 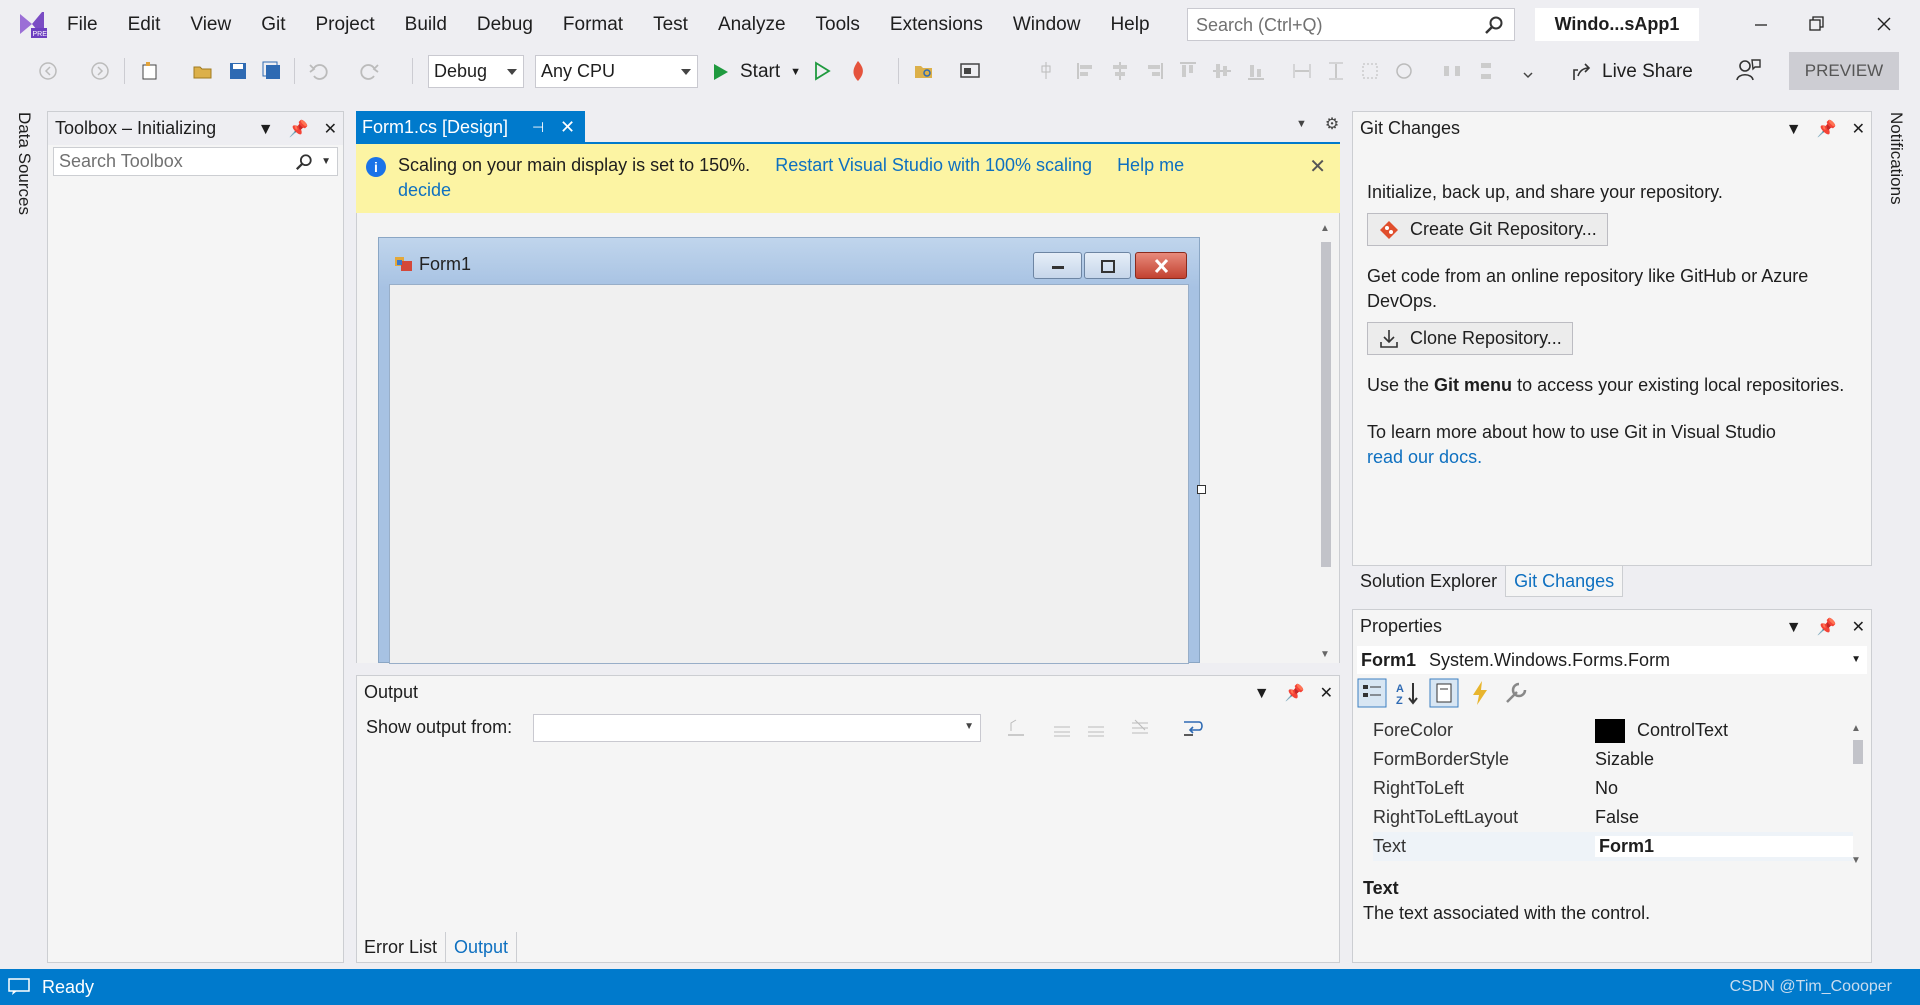 What do you see at coordinates (1612, 660) in the screenshot?
I see `properties-object-selector: Form1 System.Windows.Forms.Form ▼` at bounding box center [1612, 660].